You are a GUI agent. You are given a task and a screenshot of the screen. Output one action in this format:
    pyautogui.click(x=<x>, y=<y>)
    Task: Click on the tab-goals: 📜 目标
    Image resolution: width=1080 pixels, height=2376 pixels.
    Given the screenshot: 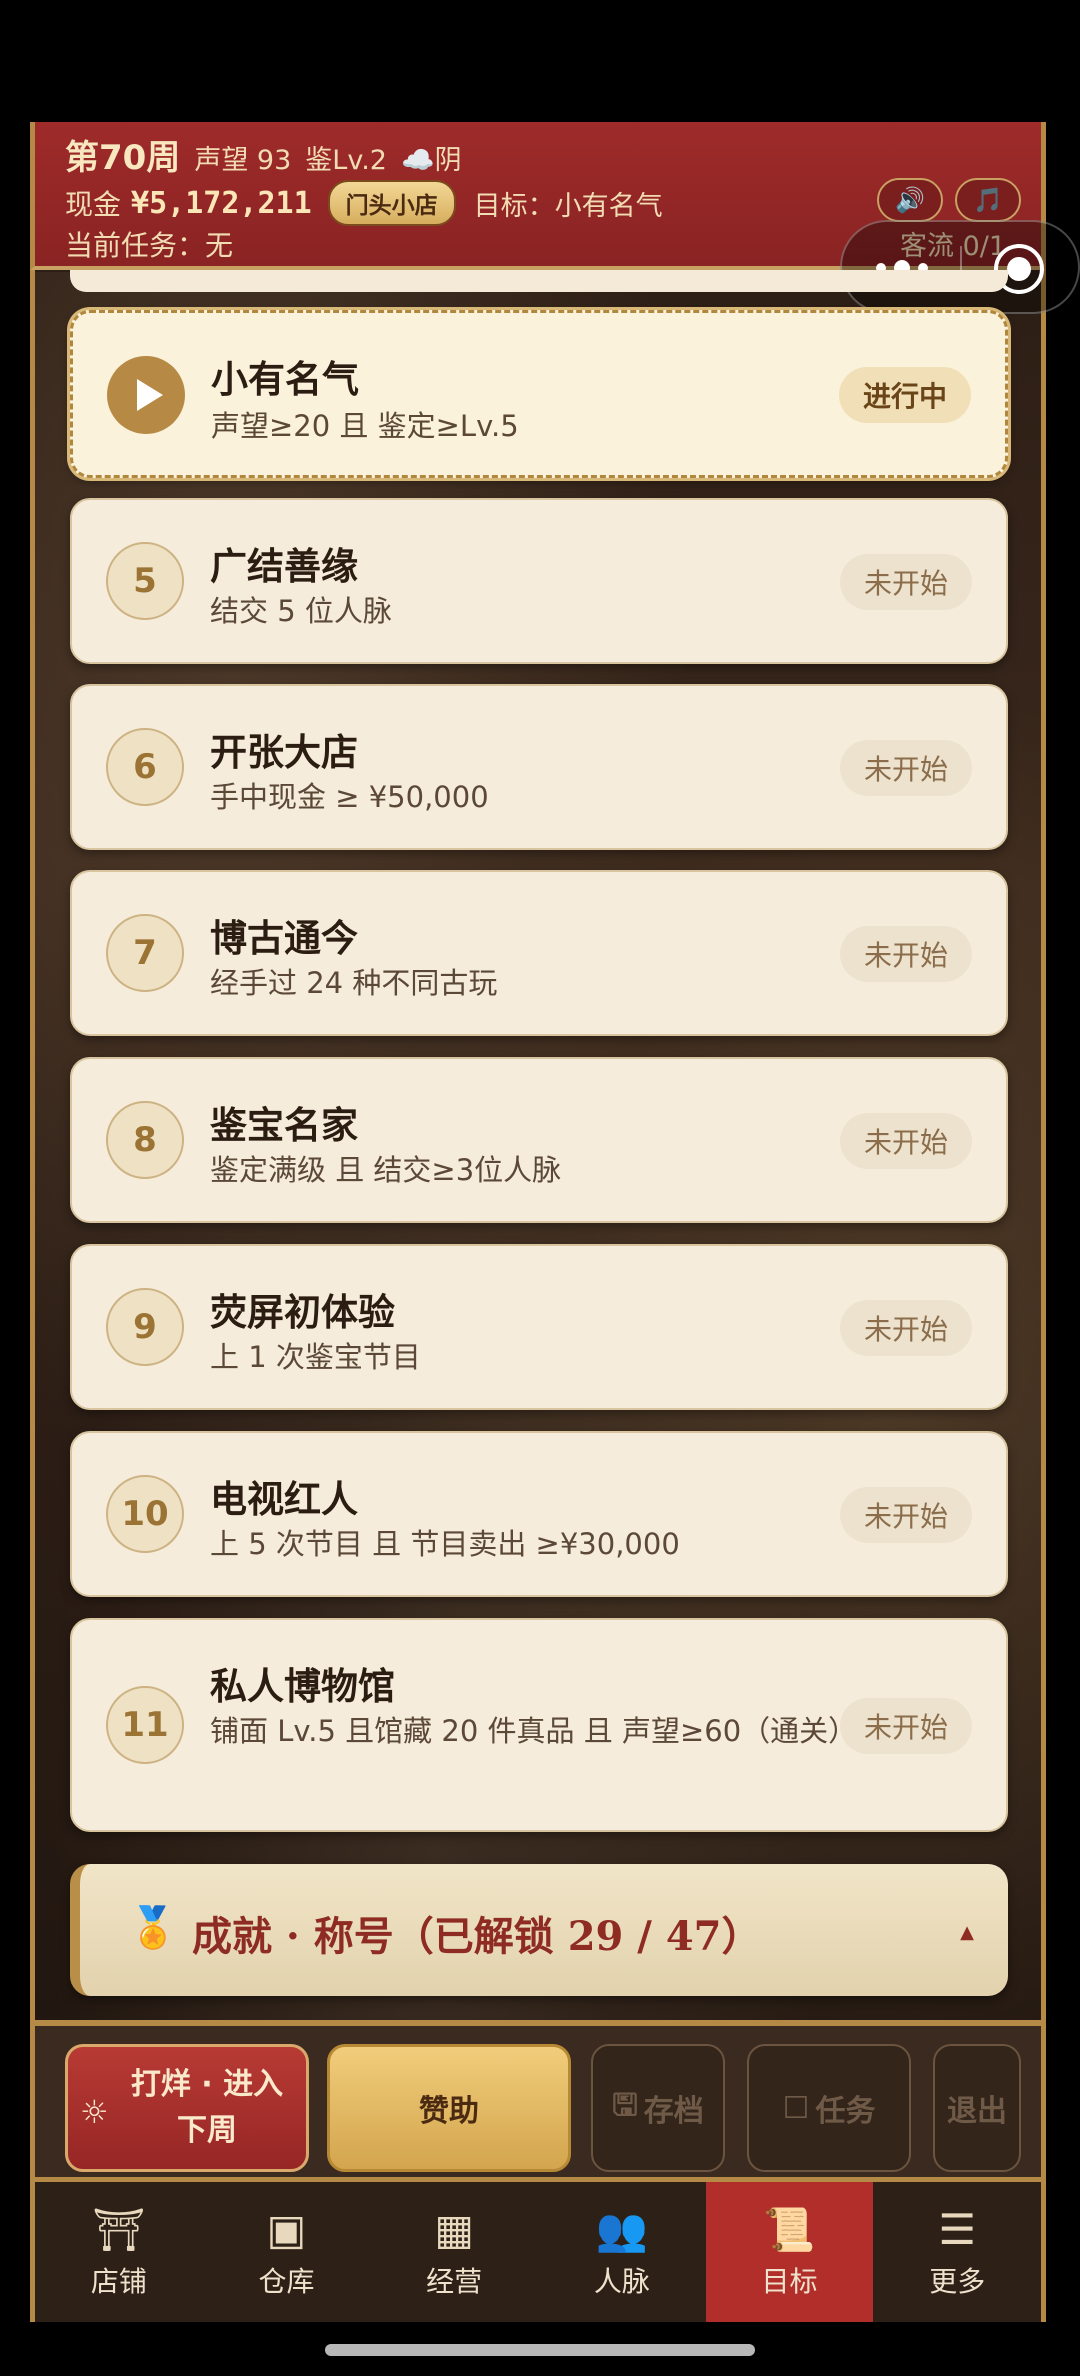 What is the action you would take?
    pyautogui.click(x=789, y=2252)
    